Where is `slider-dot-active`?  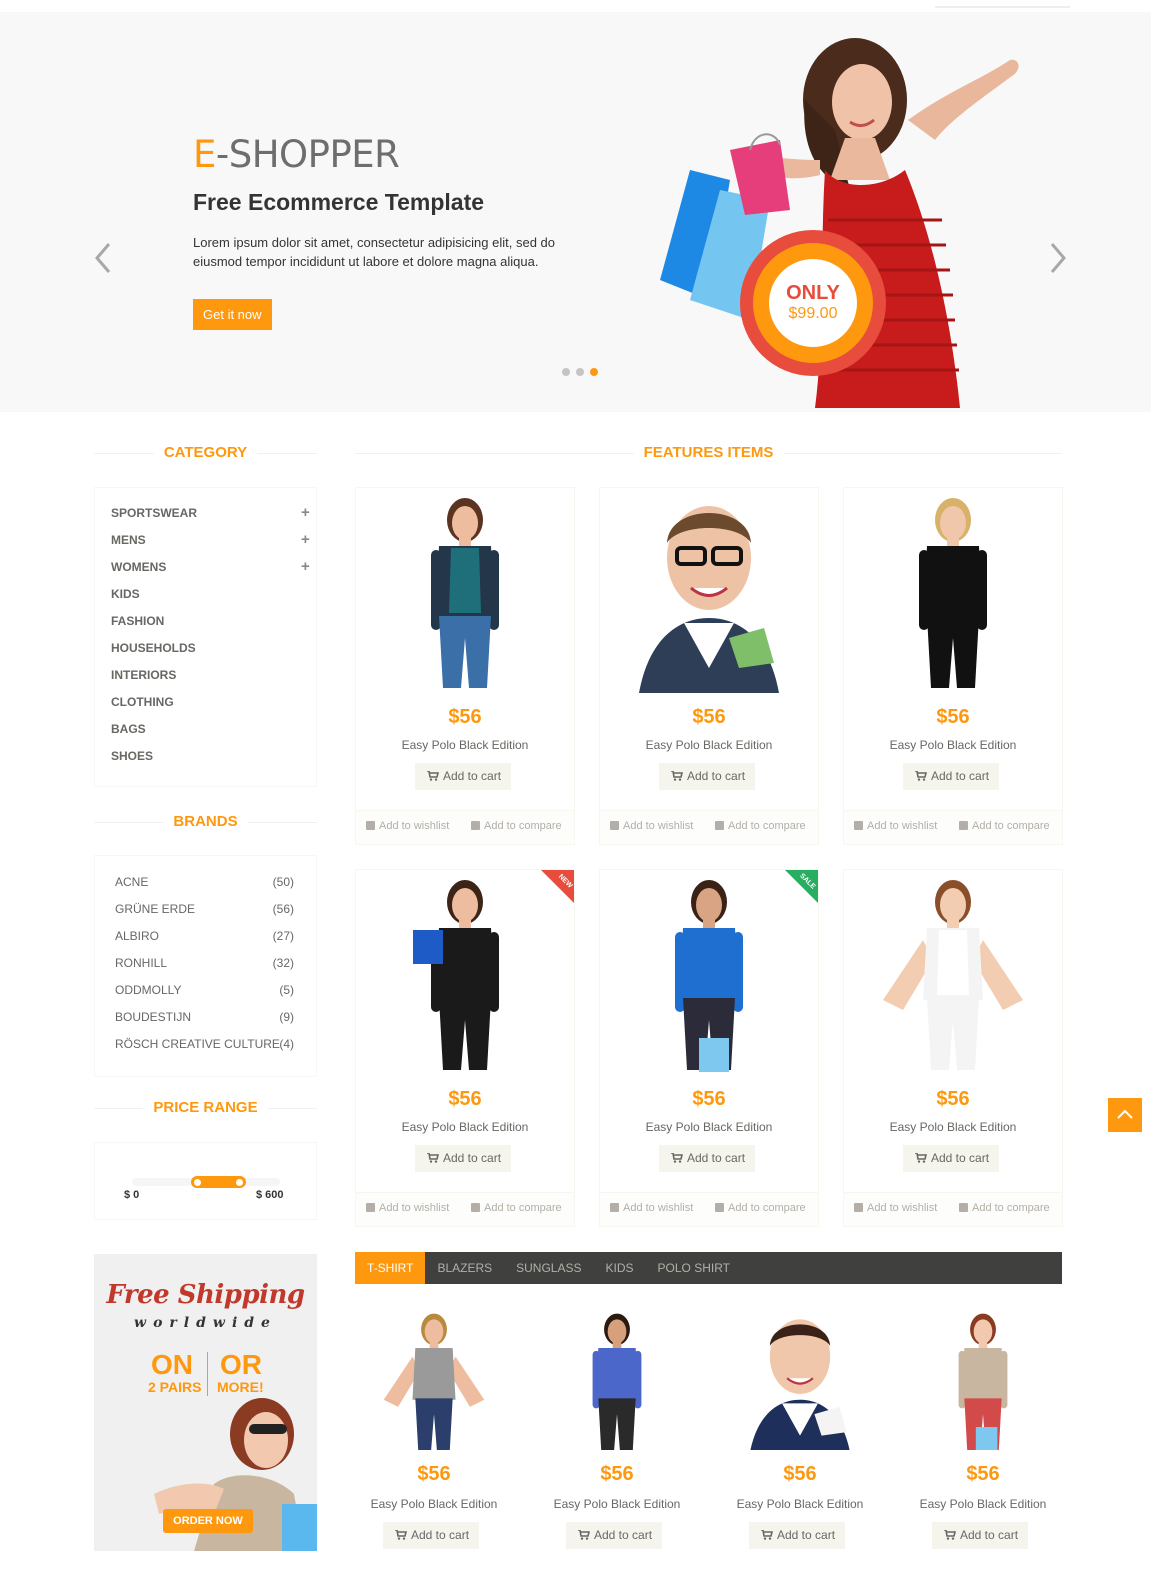
slider-dot-active is located at coordinates (594, 372).